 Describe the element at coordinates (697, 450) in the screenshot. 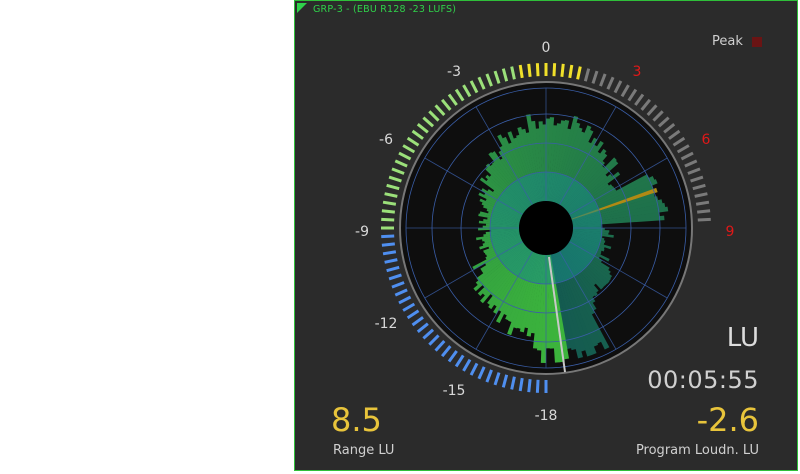

I see `program-loudness-label: Program Loudn. LU` at that location.